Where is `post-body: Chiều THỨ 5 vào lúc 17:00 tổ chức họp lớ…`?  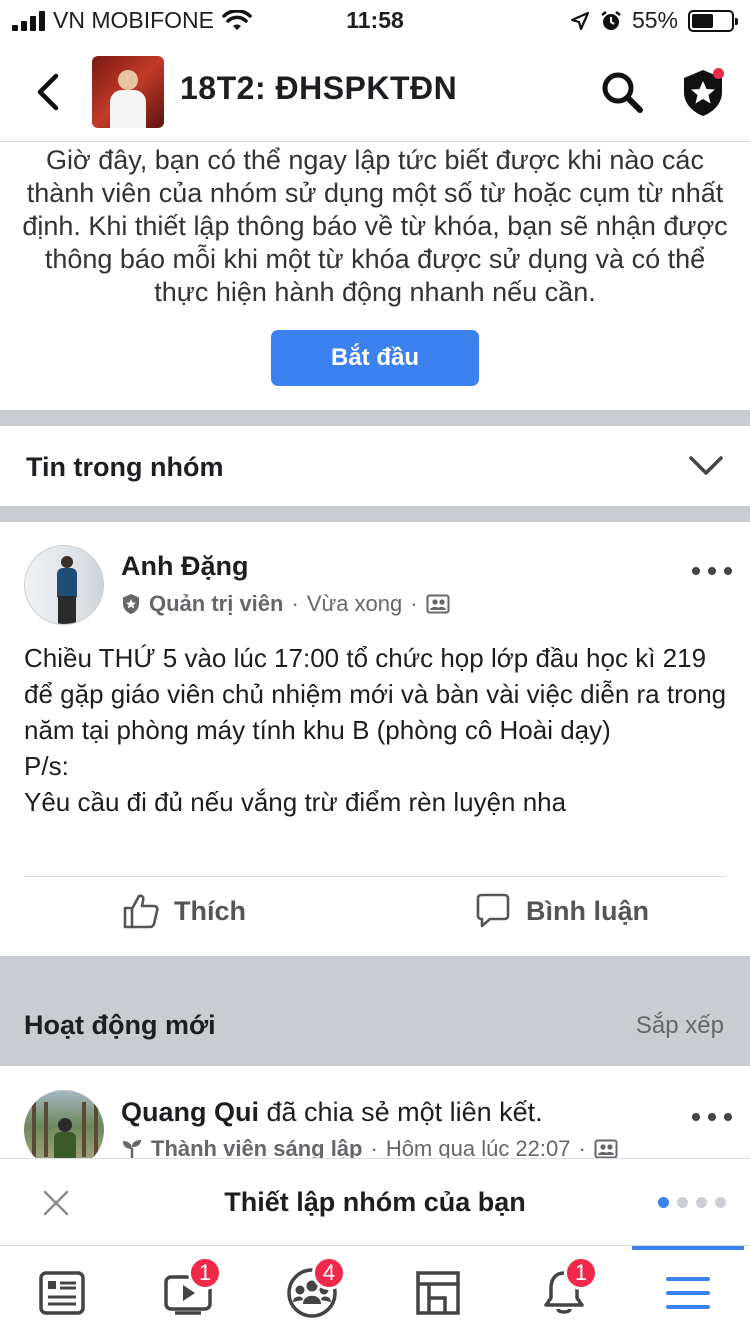 post-body: Chiều THỨ 5 vào lúc 17:00 tổ chức họp lớ… is located at coordinates (377, 730).